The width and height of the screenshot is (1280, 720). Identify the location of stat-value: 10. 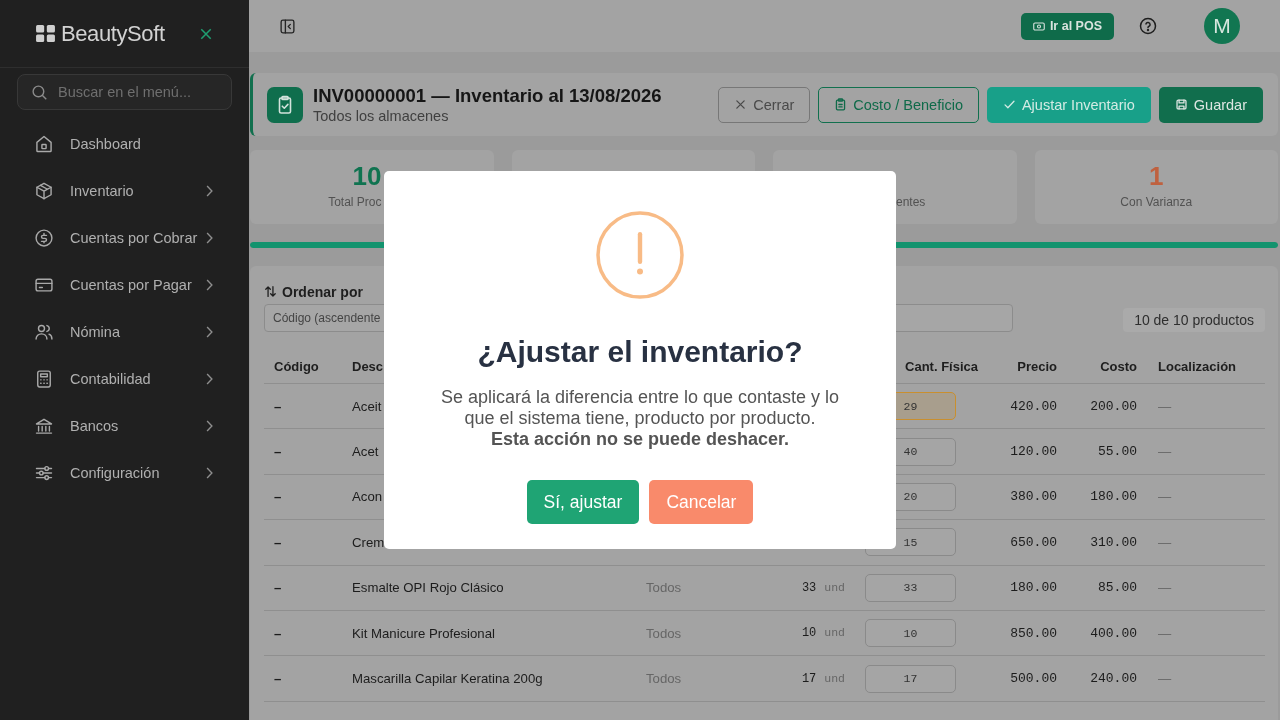
(367, 176).